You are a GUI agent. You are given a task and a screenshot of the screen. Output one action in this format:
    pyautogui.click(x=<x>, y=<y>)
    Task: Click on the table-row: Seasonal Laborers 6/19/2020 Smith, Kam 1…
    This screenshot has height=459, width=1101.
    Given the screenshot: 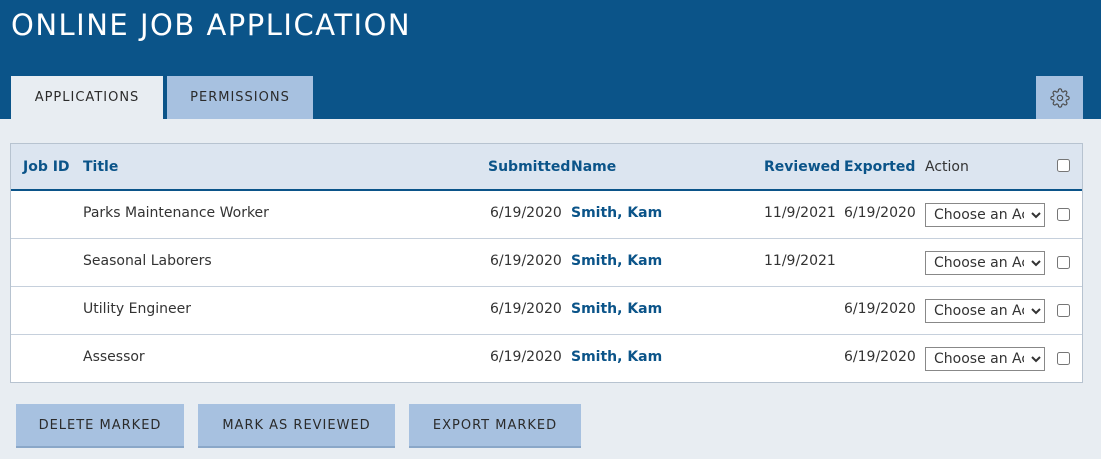 What is the action you would take?
    pyautogui.click(x=546, y=263)
    